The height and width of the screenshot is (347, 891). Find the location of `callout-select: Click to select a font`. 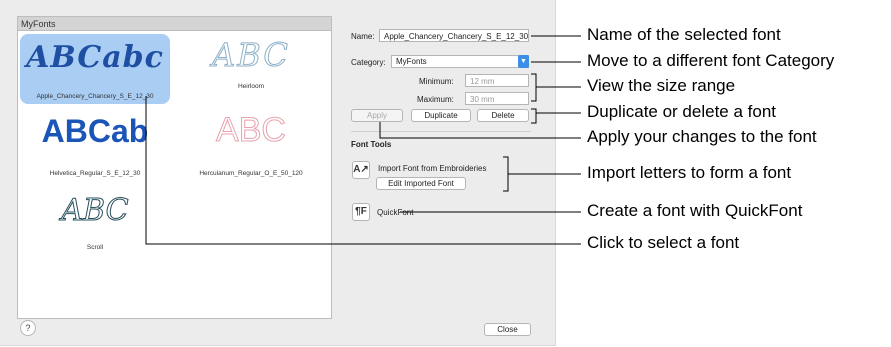

callout-select: Click to select a font is located at coordinates (663, 242).